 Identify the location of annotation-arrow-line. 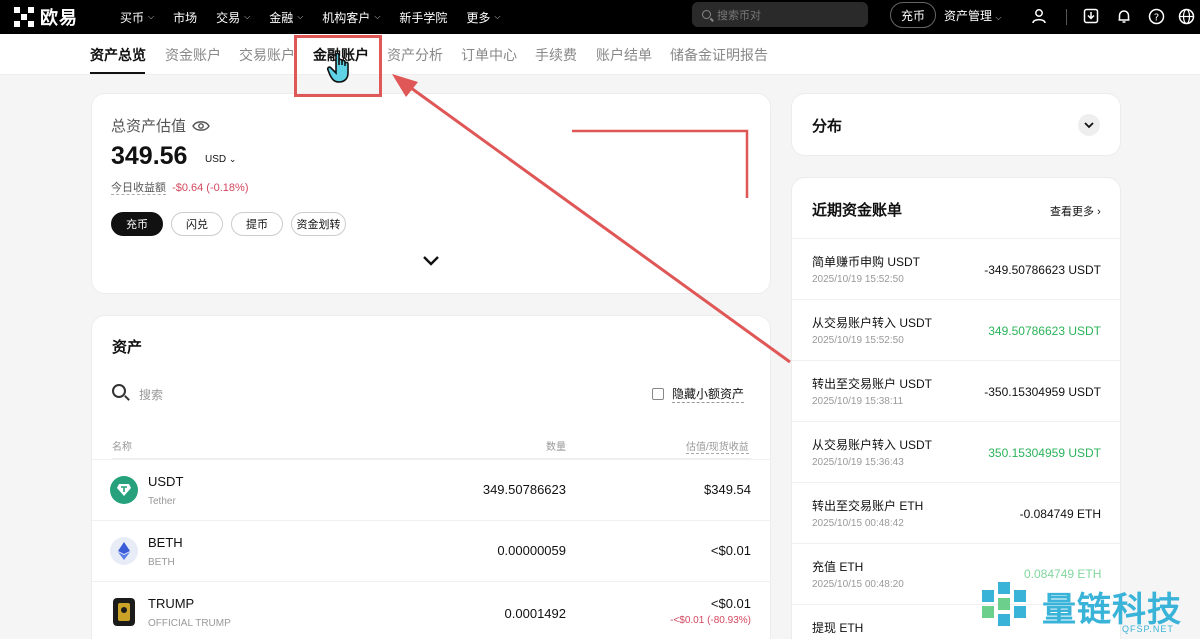
(595, 221).